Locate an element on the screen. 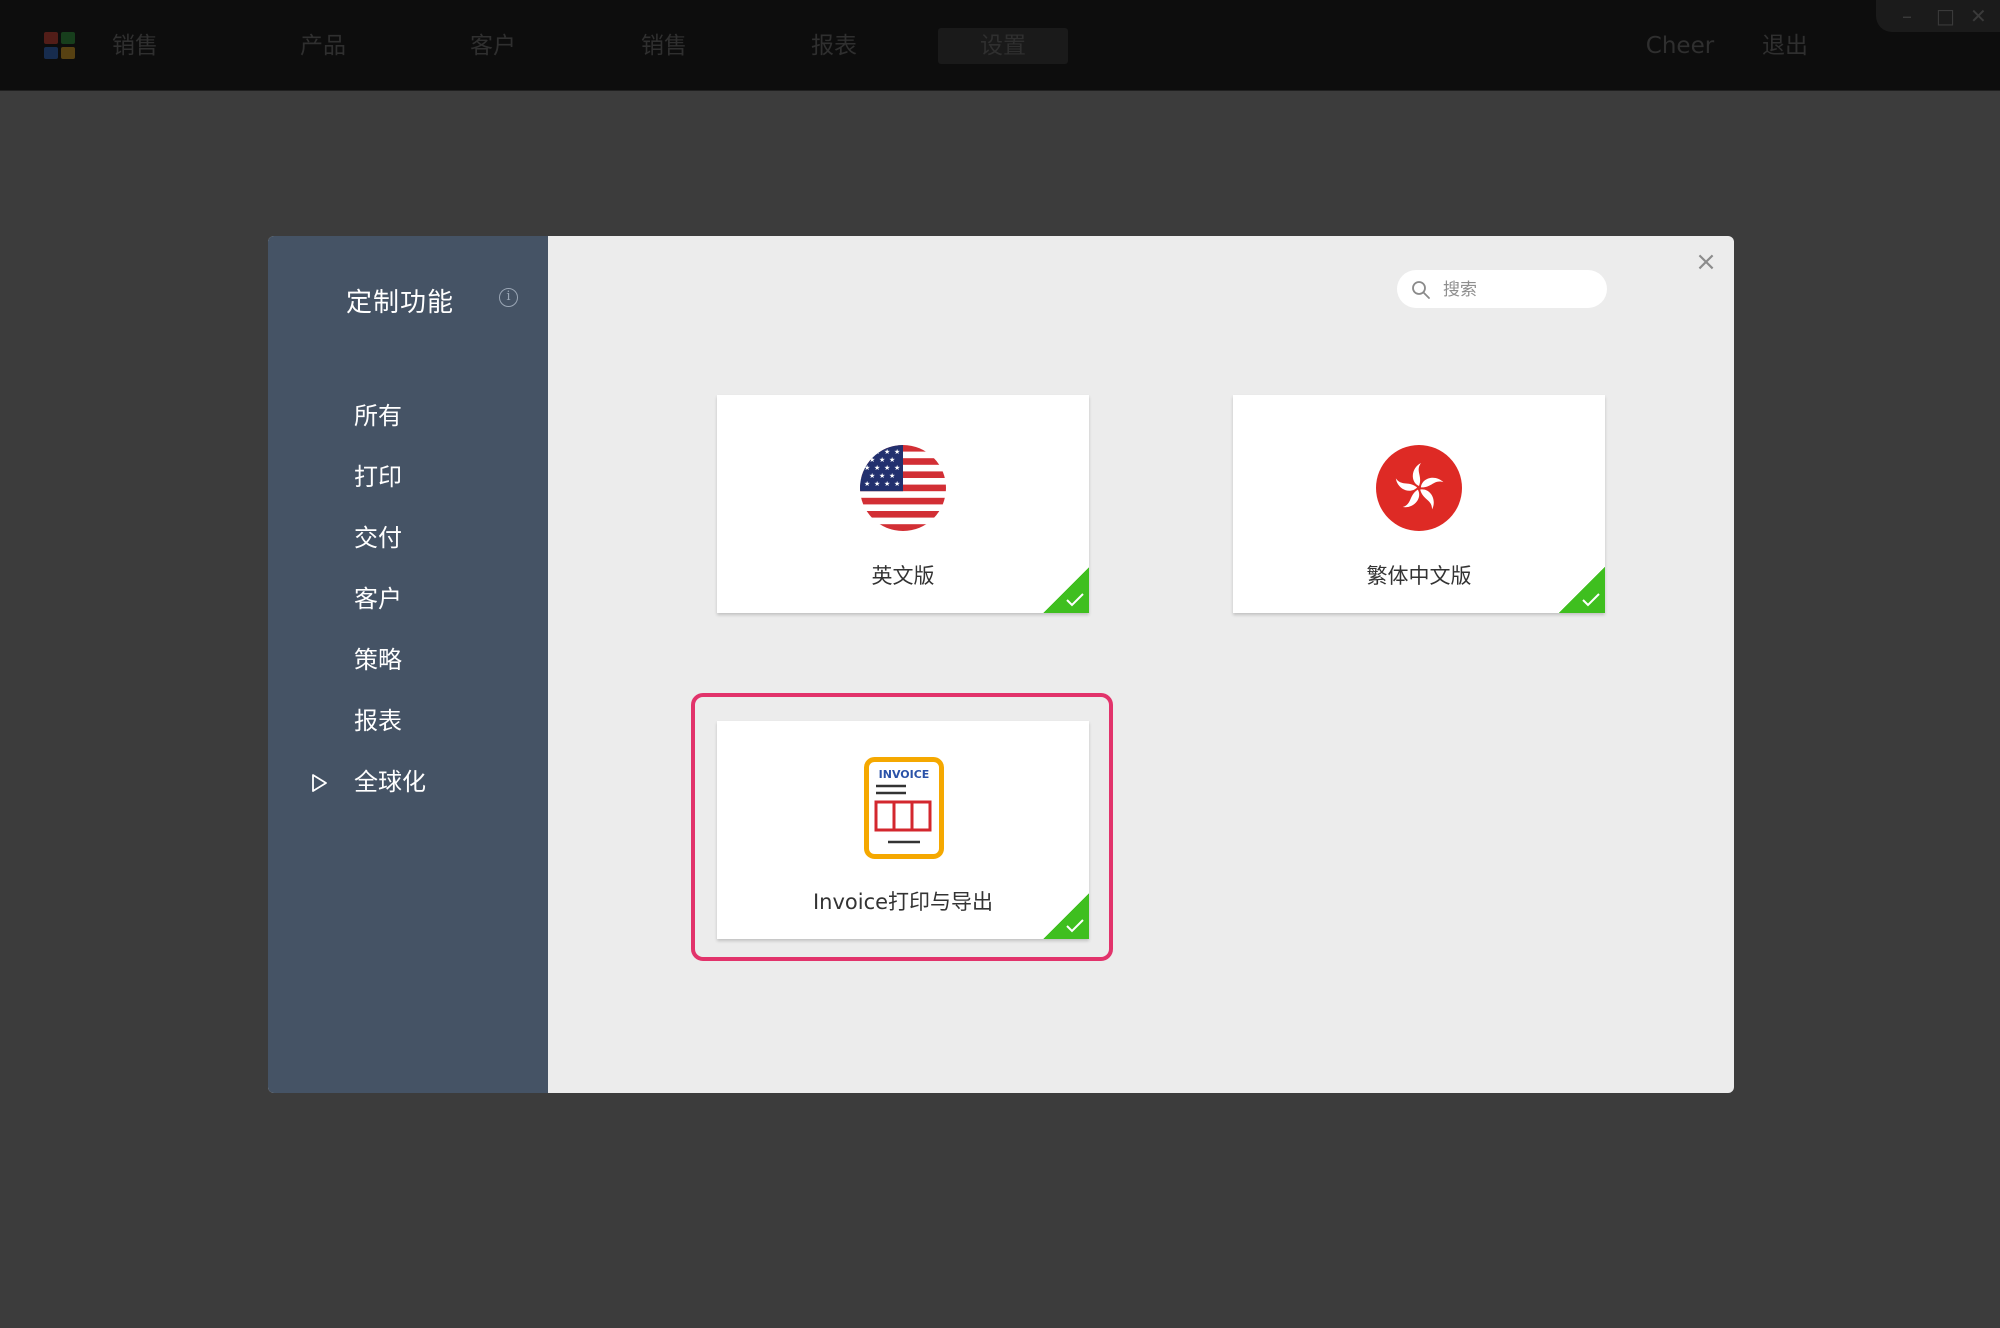 The height and width of the screenshot is (1328, 2000). category-print: 打印 is located at coordinates (408, 477).